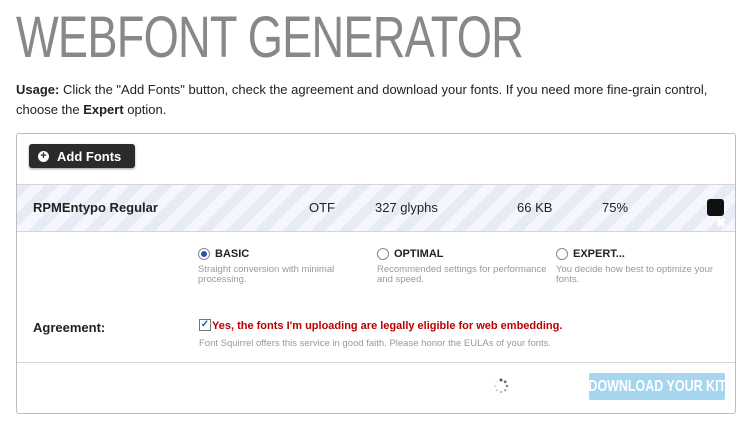 The width and height of the screenshot is (756, 440). What do you see at coordinates (716, 214) in the screenshot?
I see `remove-font-button: ✖` at bounding box center [716, 214].